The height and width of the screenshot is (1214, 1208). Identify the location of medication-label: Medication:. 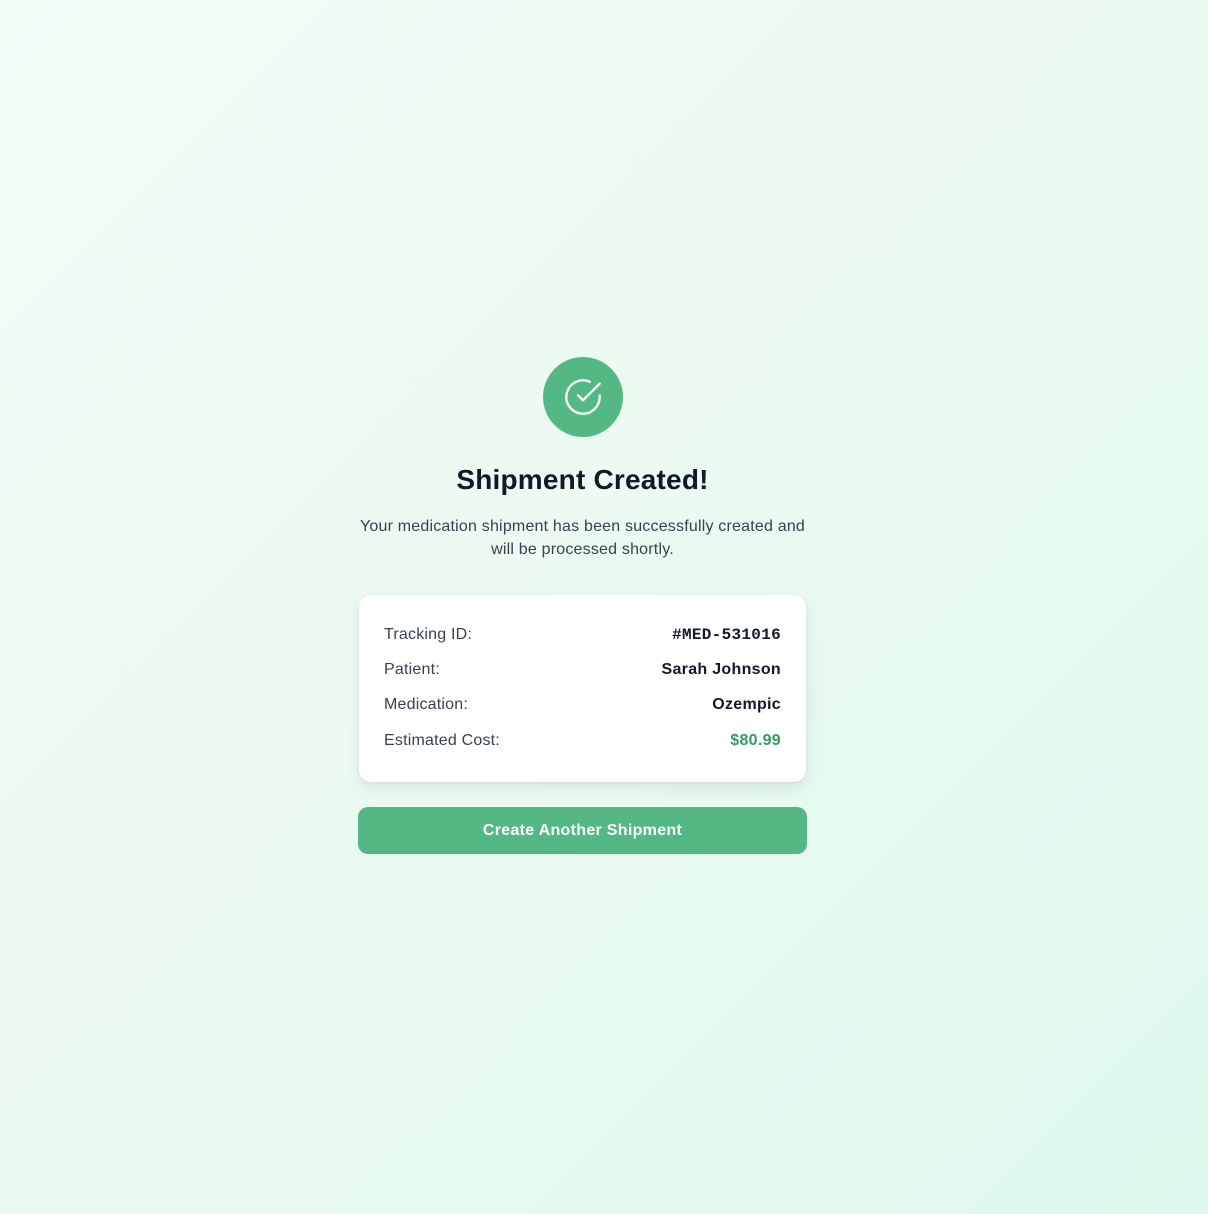
(426, 705).